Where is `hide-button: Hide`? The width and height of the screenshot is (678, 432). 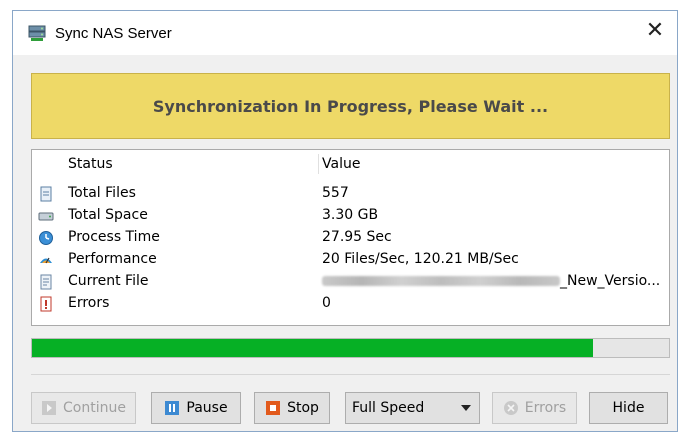 hide-button: Hide is located at coordinates (628, 408).